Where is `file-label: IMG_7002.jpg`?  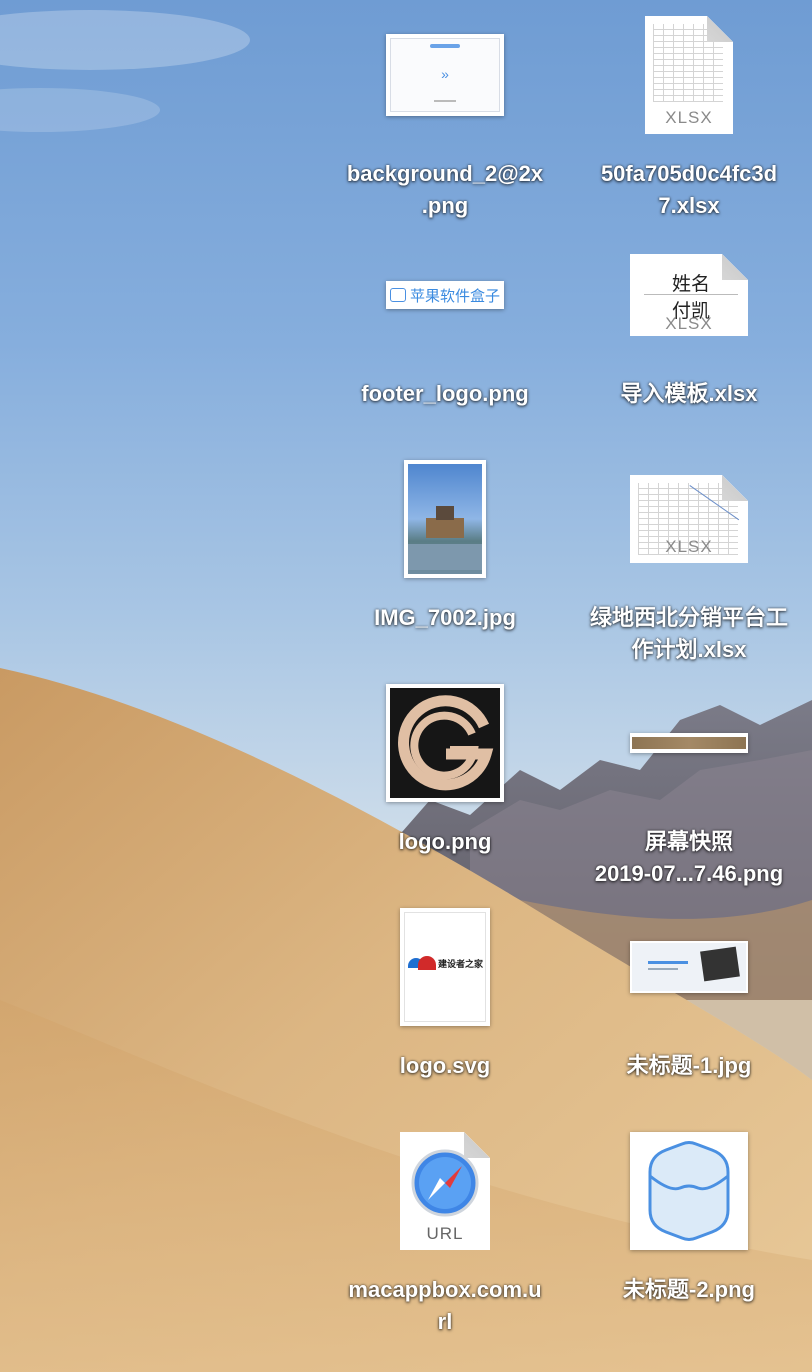
file-label: IMG_7002.jpg is located at coordinates (445, 617).